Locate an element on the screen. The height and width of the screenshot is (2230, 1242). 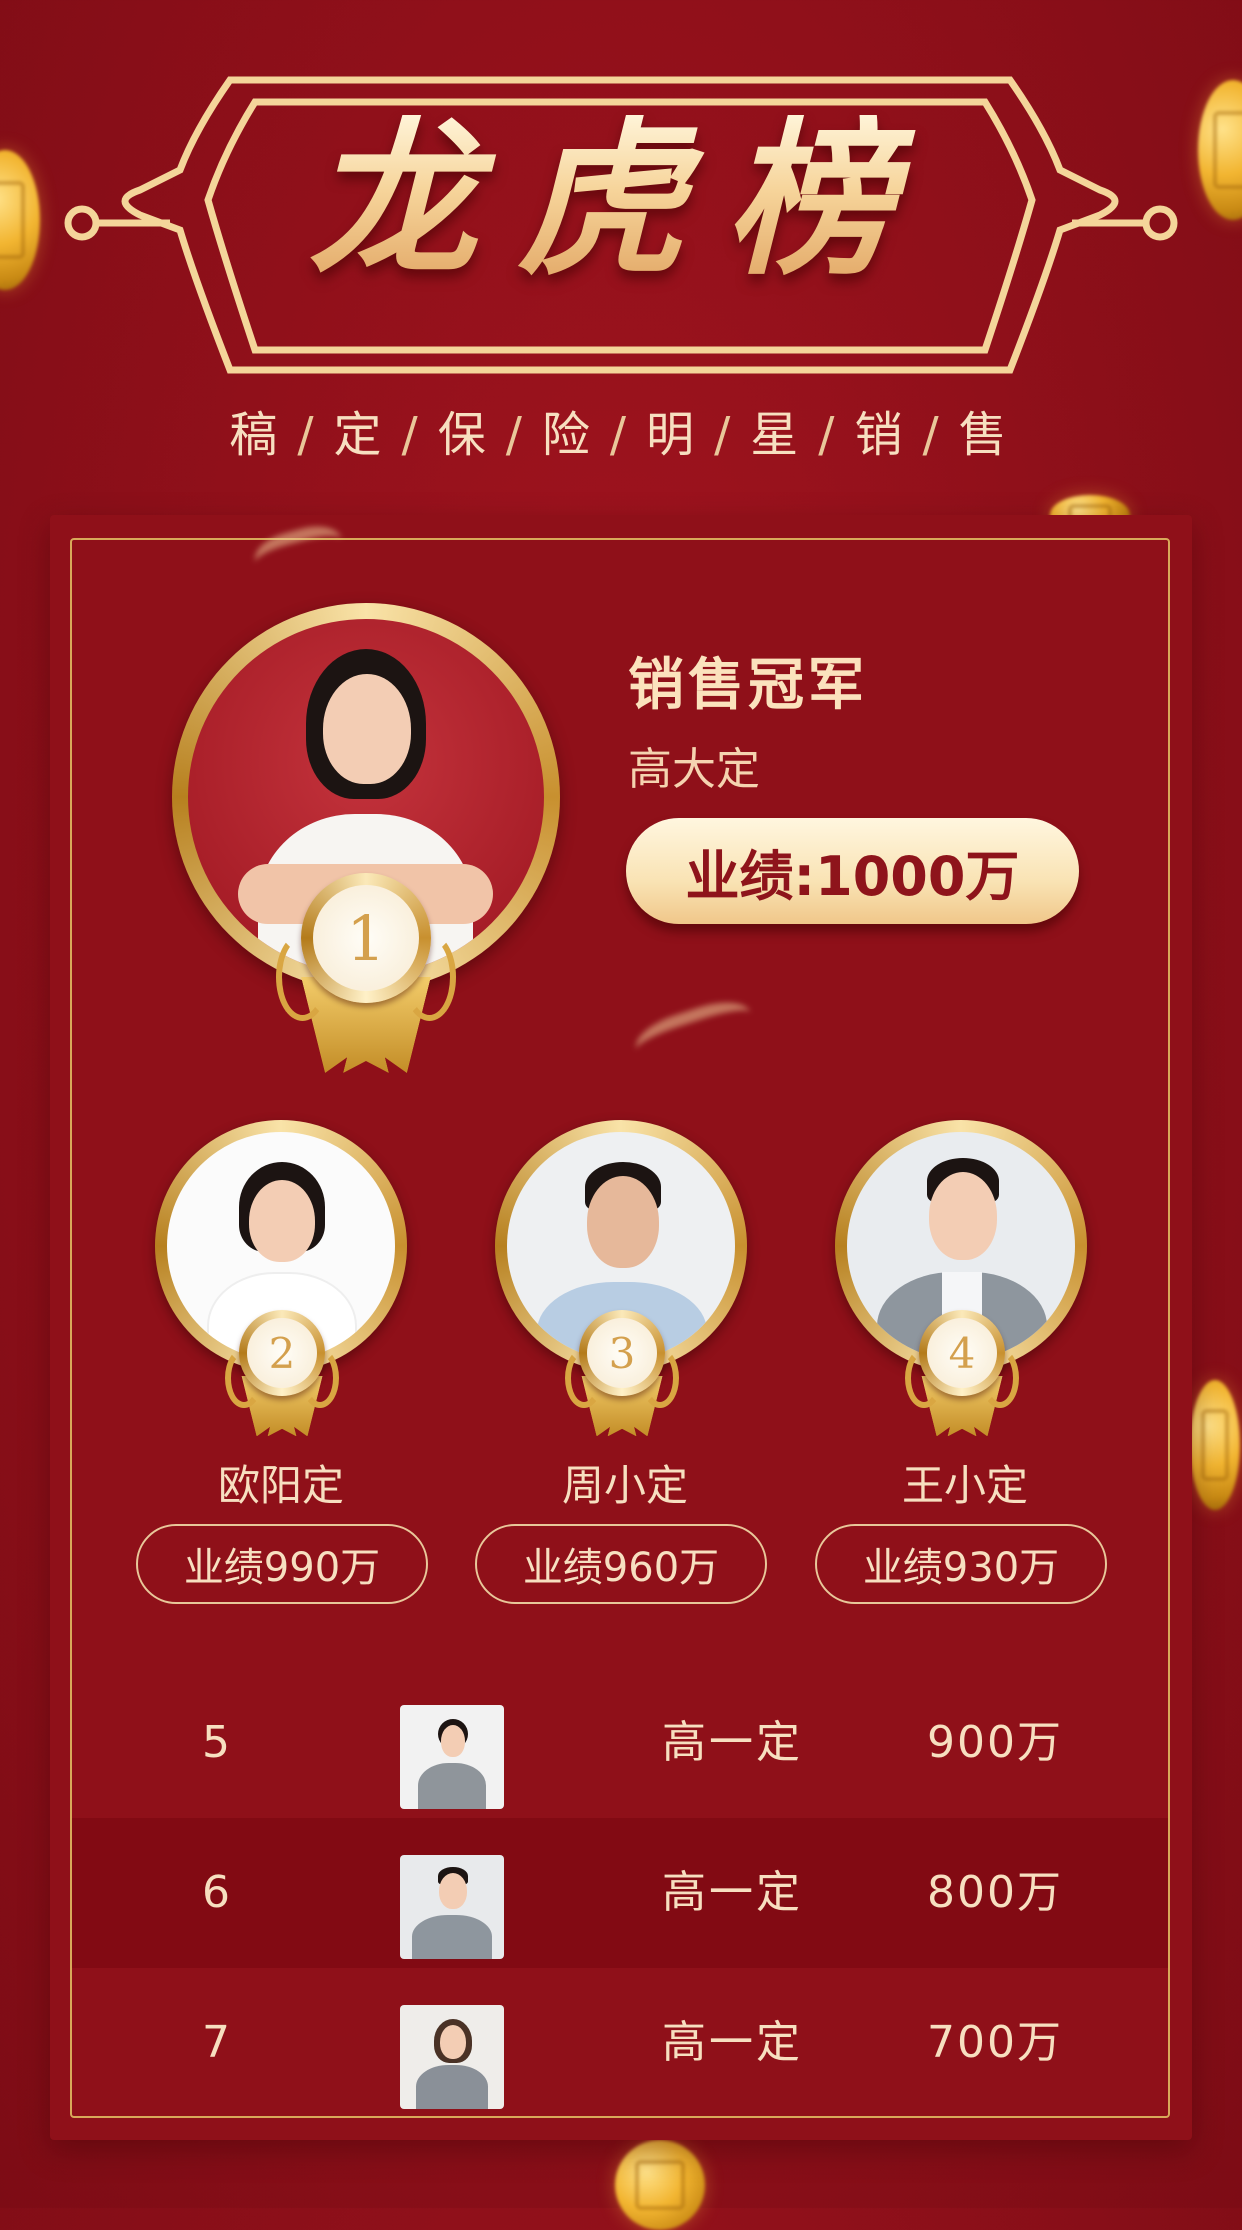
subtitle-word: 稿 is located at coordinates (256, 435).